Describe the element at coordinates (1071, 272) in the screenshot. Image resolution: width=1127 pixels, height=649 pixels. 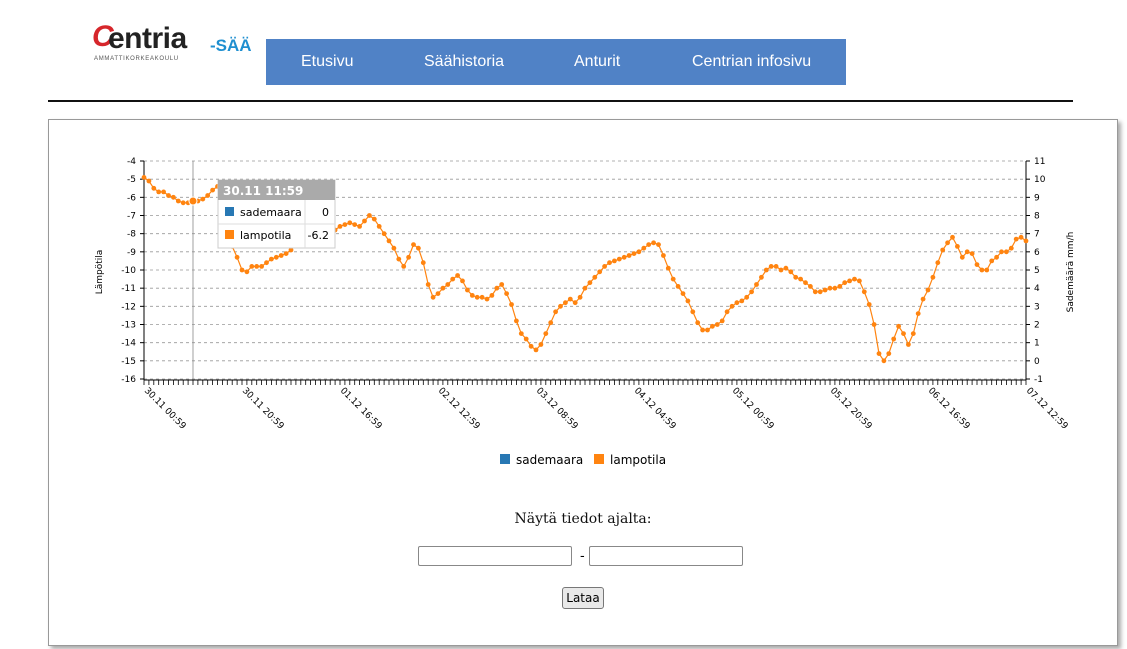
I see `right-axis-title: Sademäärä mm/h` at that location.